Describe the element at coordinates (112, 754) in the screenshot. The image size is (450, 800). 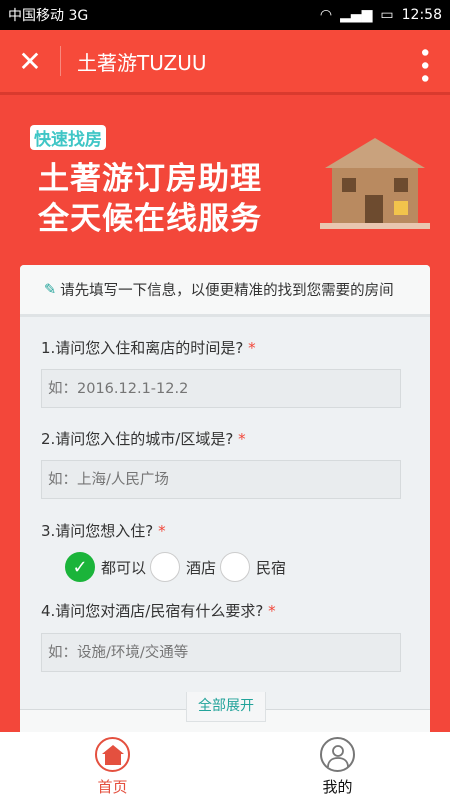
I see `home-icon` at that location.